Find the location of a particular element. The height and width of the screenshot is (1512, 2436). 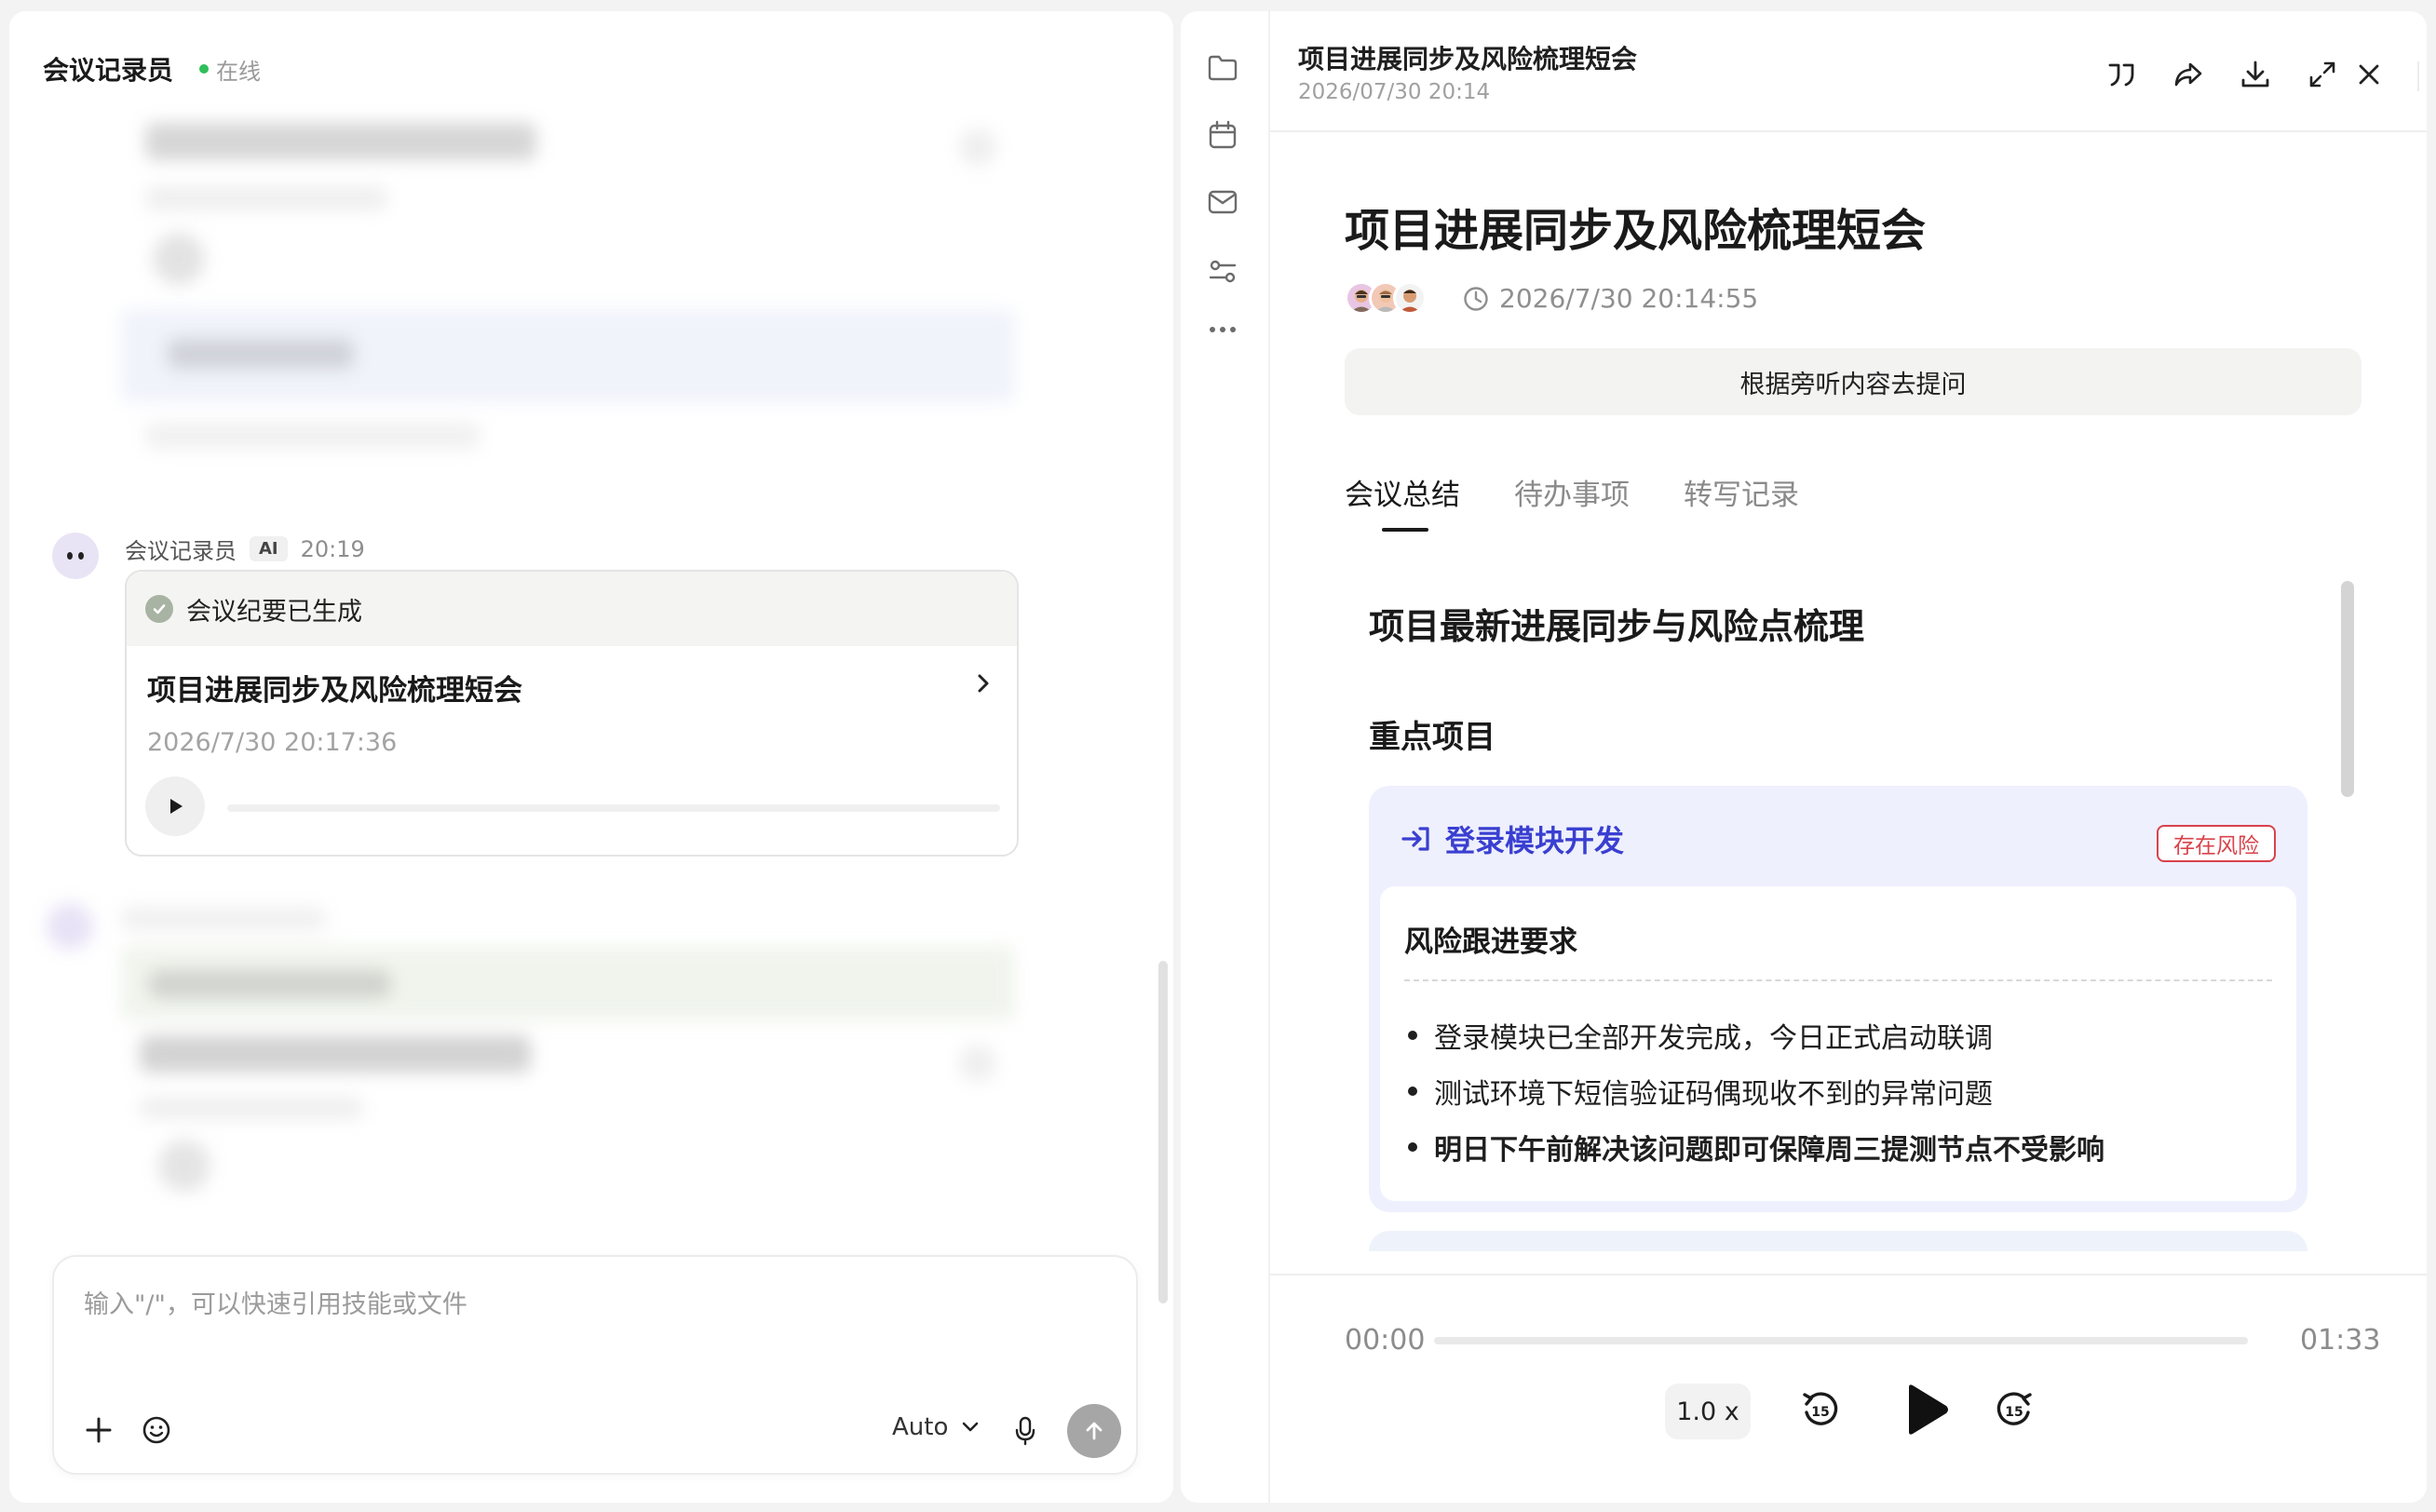

header-divider is located at coordinates (2418, 76).